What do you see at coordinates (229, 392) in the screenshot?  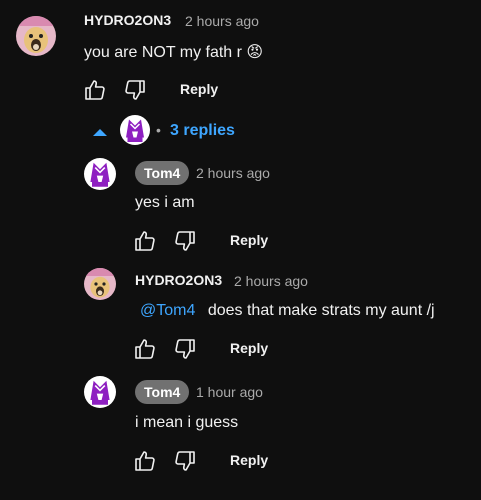 I see `reply-time: 1 hour ago` at bounding box center [229, 392].